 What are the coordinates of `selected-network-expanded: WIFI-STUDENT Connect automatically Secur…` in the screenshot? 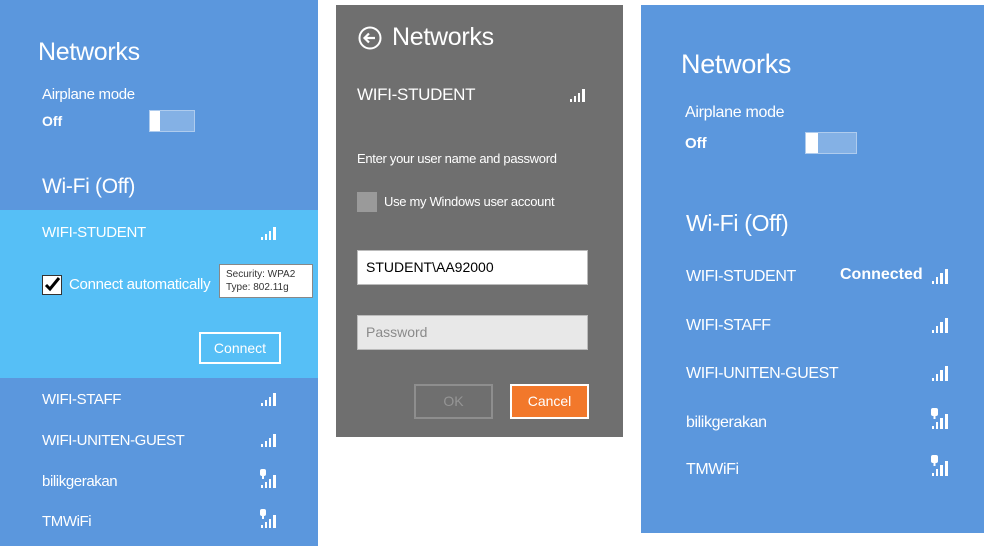 It's located at (159, 294).